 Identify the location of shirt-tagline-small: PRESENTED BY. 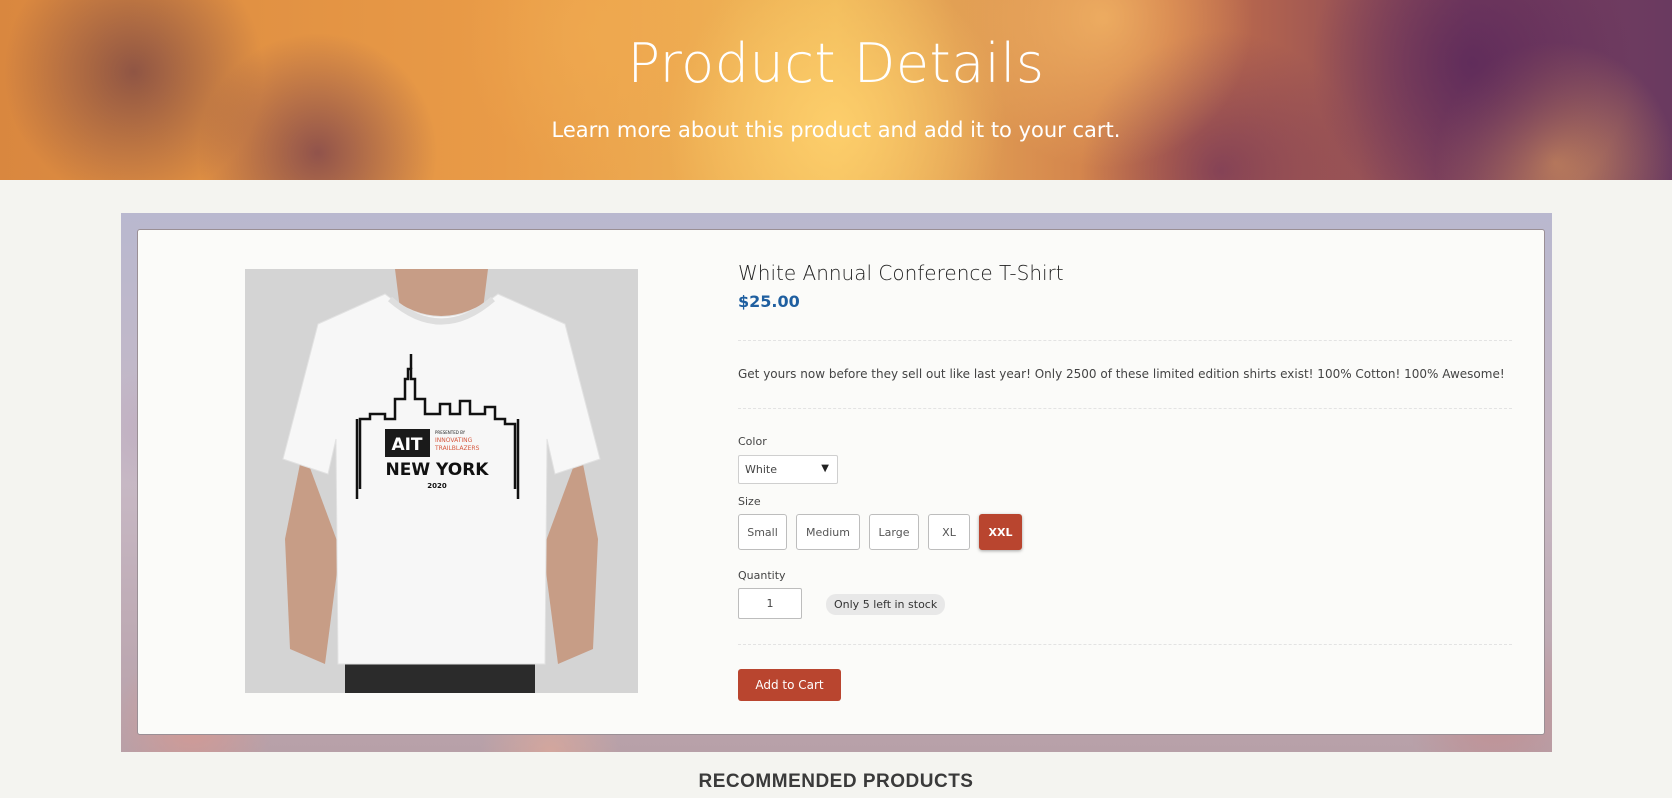
(450, 432).